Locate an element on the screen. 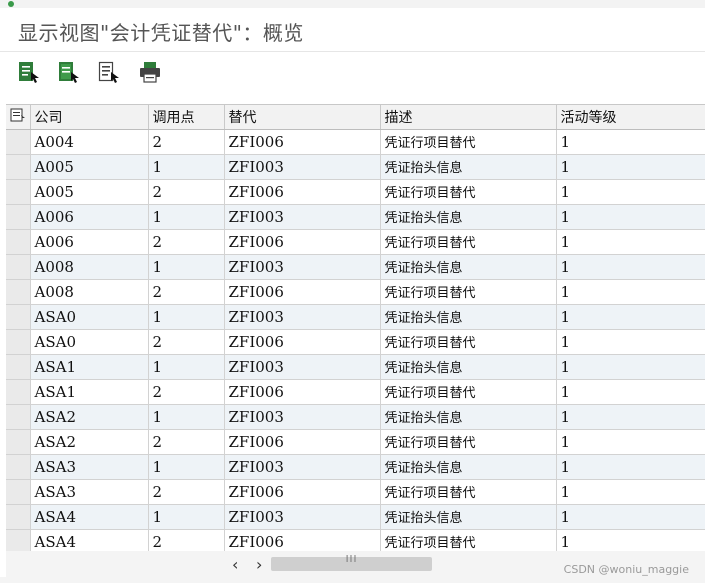 This screenshot has width=705, height=583. table-row: ASA1 1 ZFI003 凭证抬头信息 1 is located at coordinates (355, 367).